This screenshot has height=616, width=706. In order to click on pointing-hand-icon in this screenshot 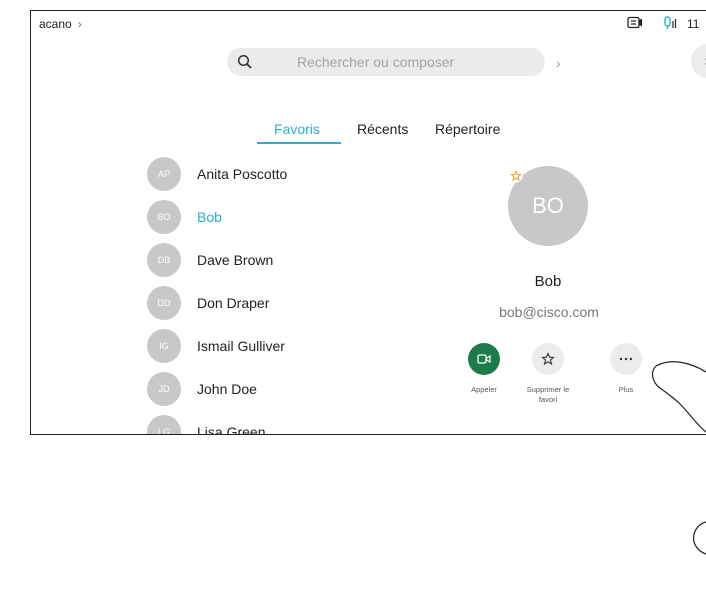, I will do `click(678, 458)`.